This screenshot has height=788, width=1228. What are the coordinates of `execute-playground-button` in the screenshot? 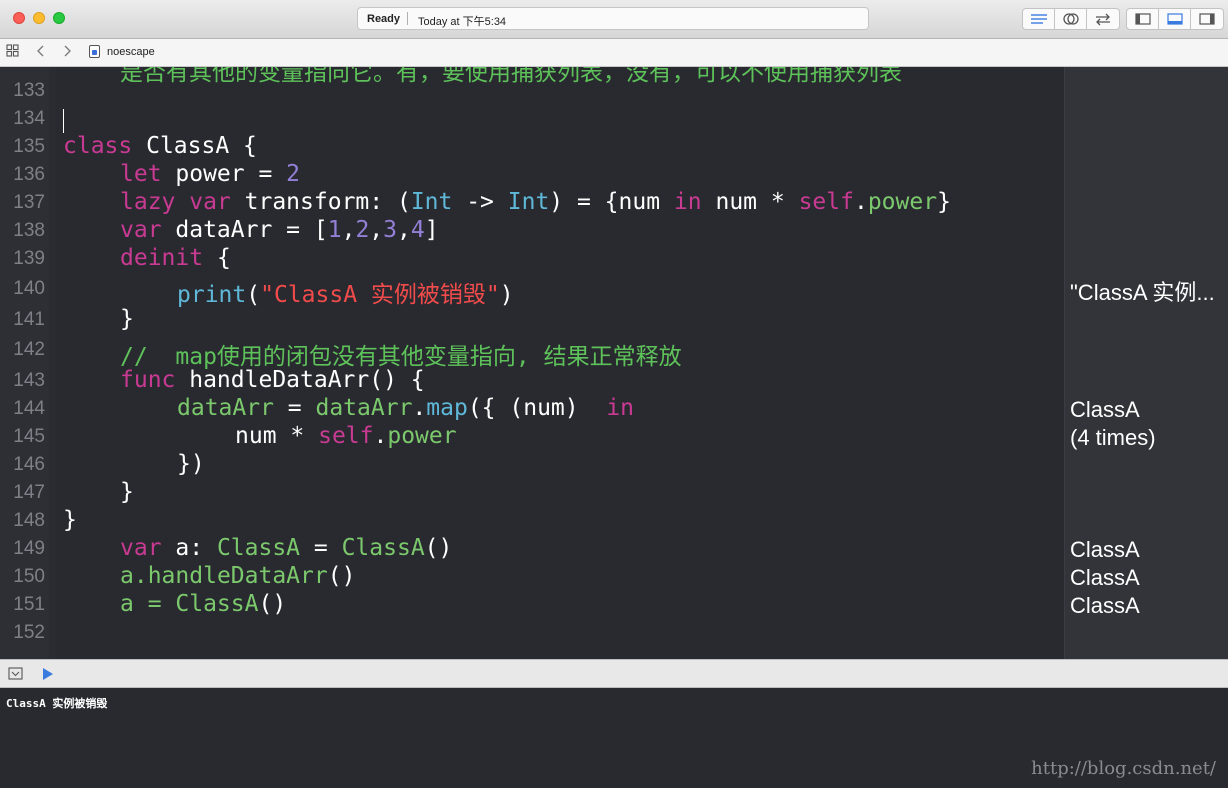 It's located at (48, 676).